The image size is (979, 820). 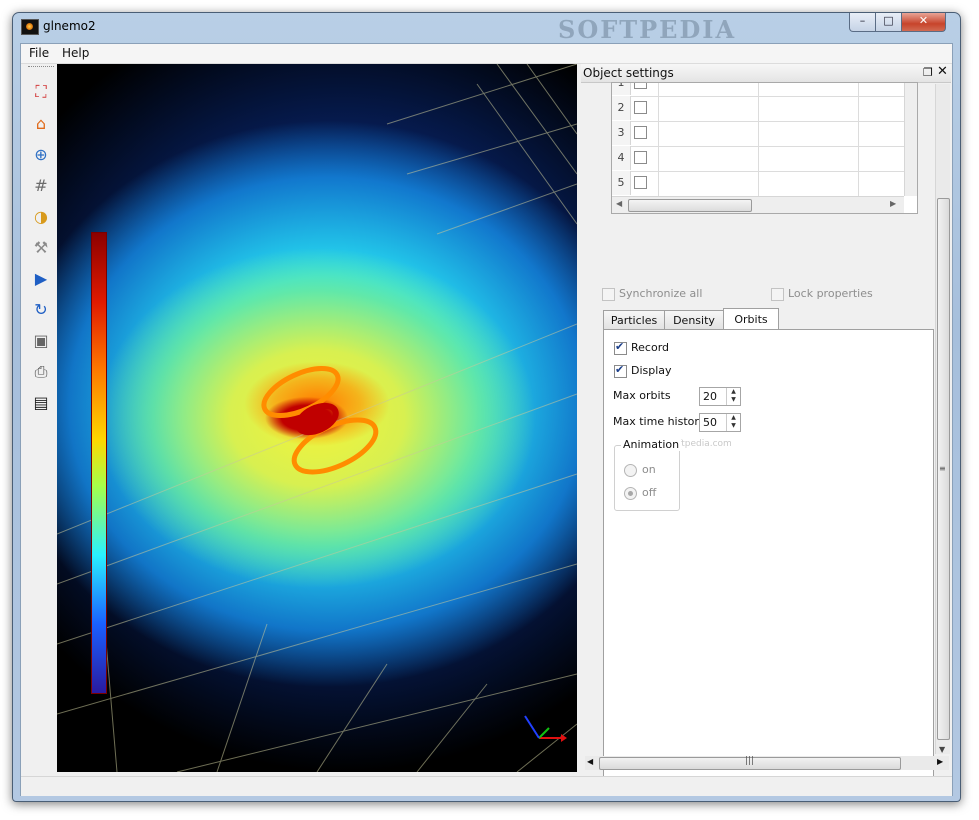 What do you see at coordinates (690, 205) in the screenshot?
I see `table-scroll-thumb` at bounding box center [690, 205].